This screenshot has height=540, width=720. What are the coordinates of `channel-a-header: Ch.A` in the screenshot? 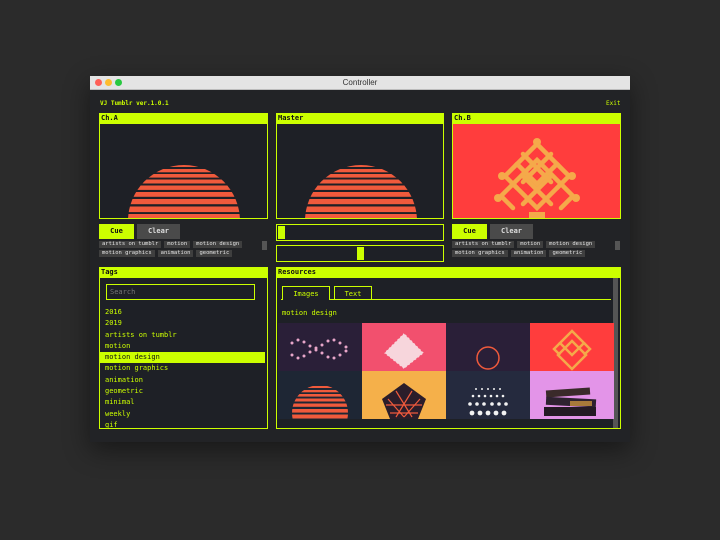 It's located at (183, 118).